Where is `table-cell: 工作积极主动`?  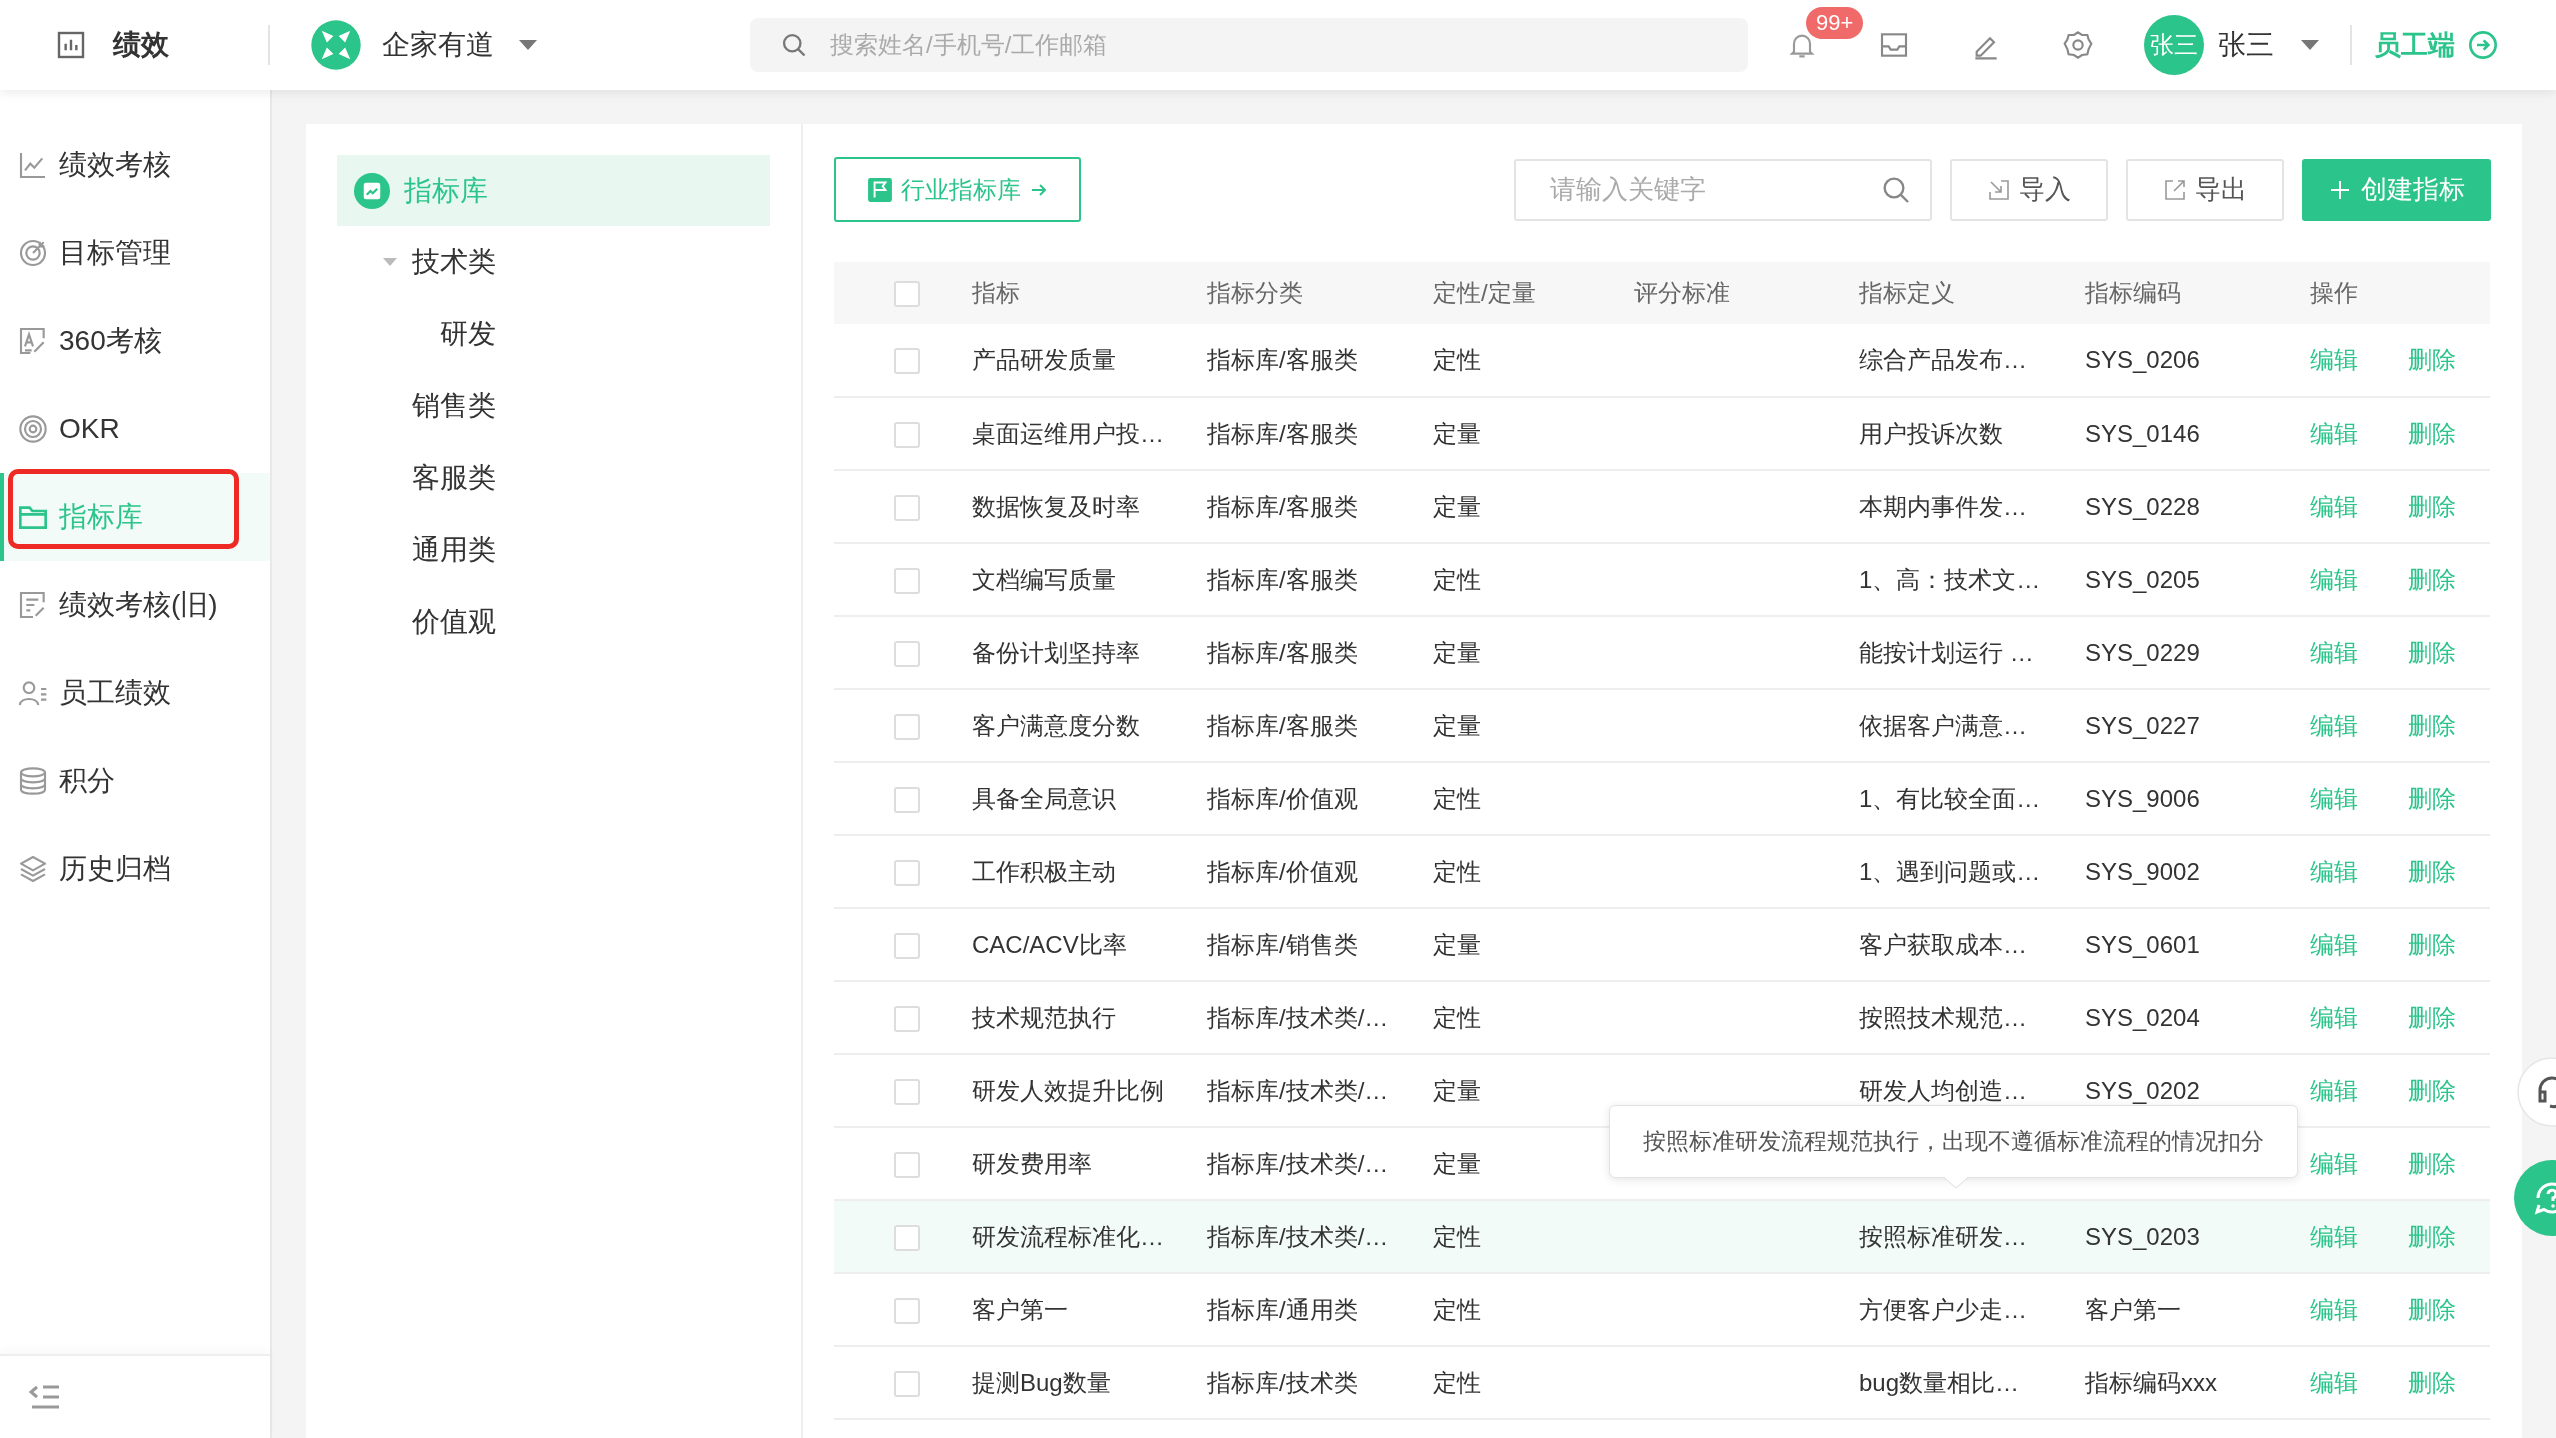
table-cell: 工作积极主动 is located at coordinates (1044, 871).